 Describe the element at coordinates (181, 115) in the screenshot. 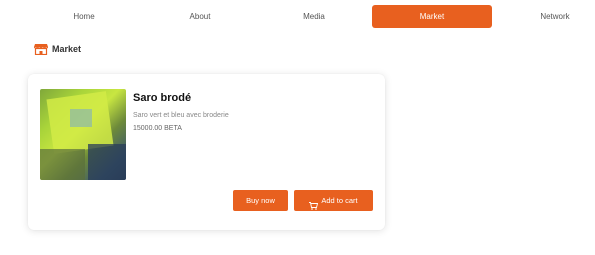

I see `product-description: Saro vert et bleu avec broderie` at that location.